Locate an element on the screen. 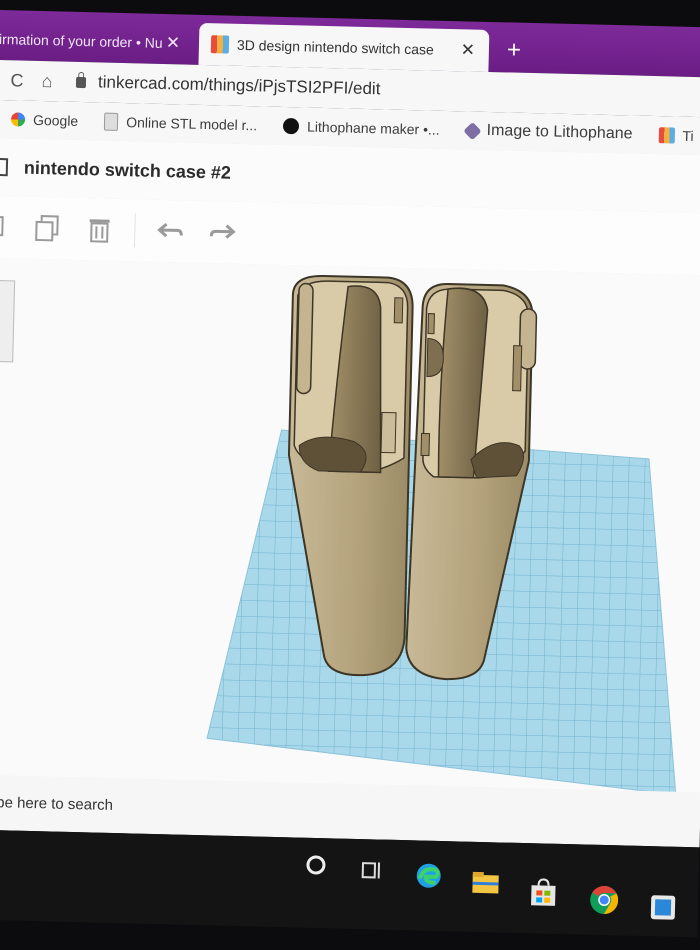 The image size is (700, 950). url-text: tinkercad.com/things/iPjsTSI2PFI/edit is located at coordinates (239, 85).